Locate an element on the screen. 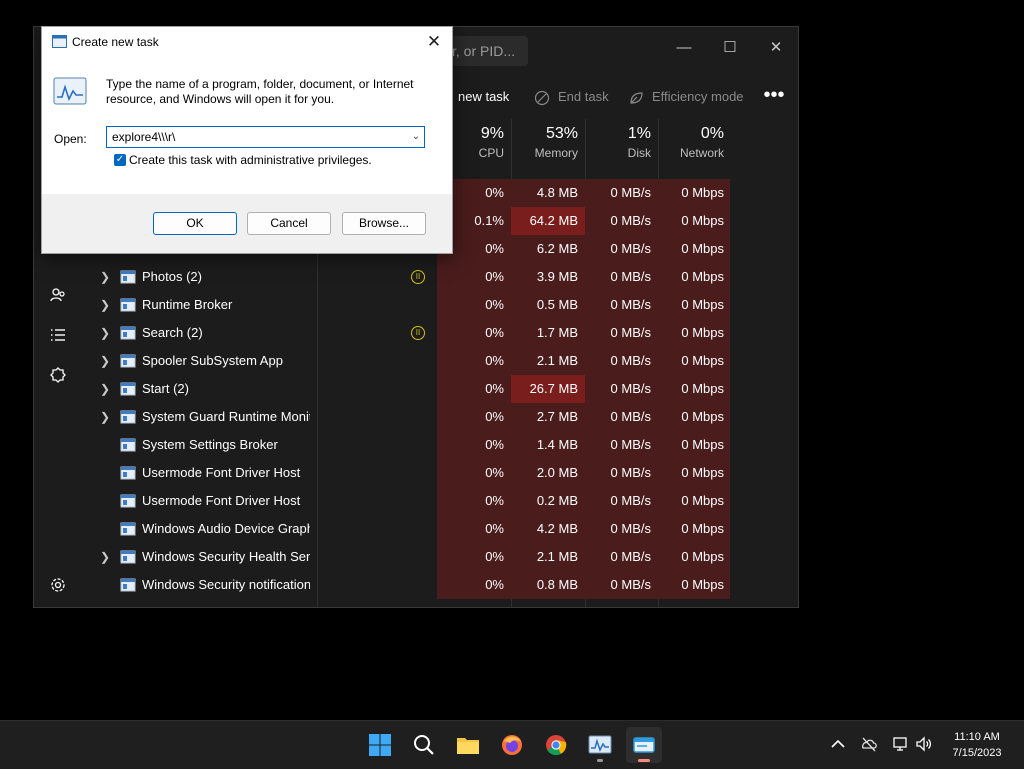  run-dialog-taskbar-button is located at coordinates (644, 745).